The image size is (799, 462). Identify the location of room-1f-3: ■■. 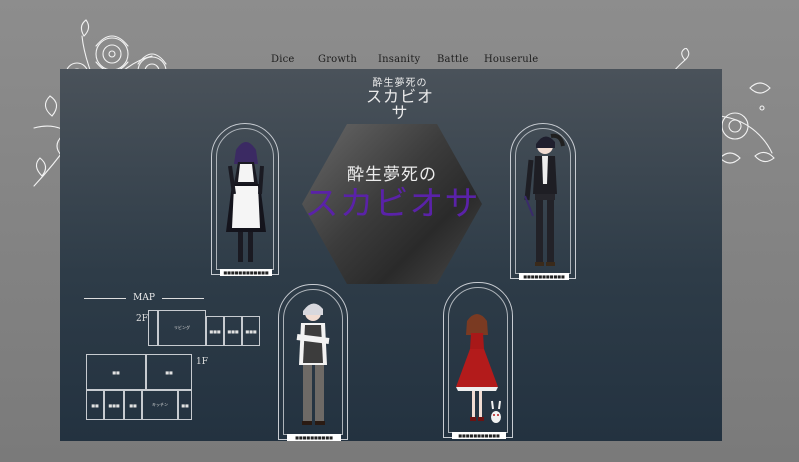
(95, 405).